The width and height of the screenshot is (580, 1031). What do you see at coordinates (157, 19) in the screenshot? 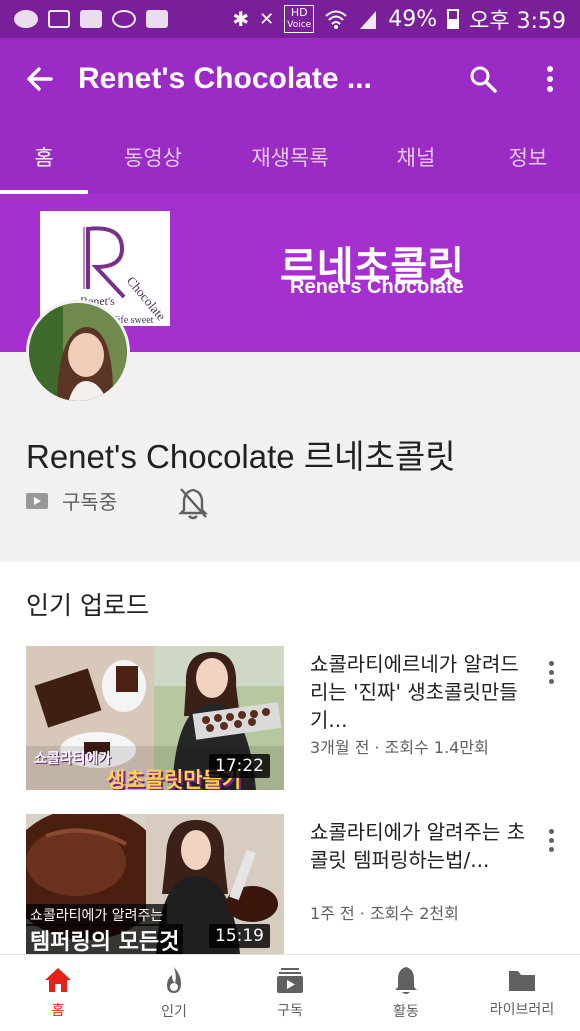
I see `news-icon` at bounding box center [157, 19].